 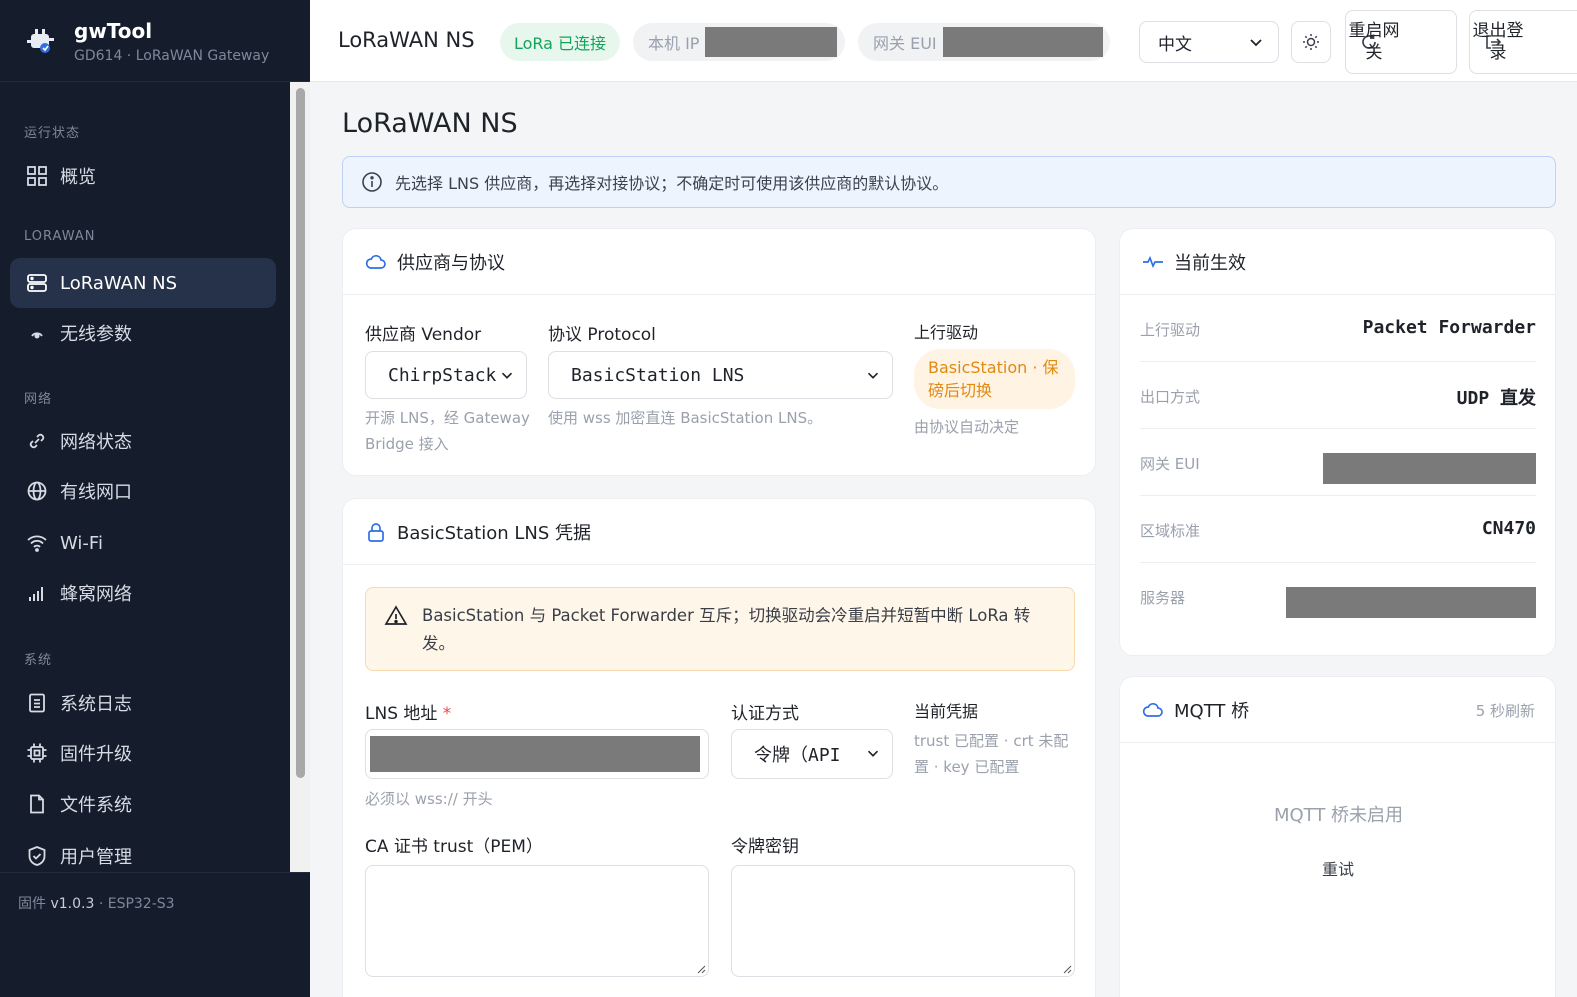 I want to click on local-ip-redacted, so click(x=771, y=42).